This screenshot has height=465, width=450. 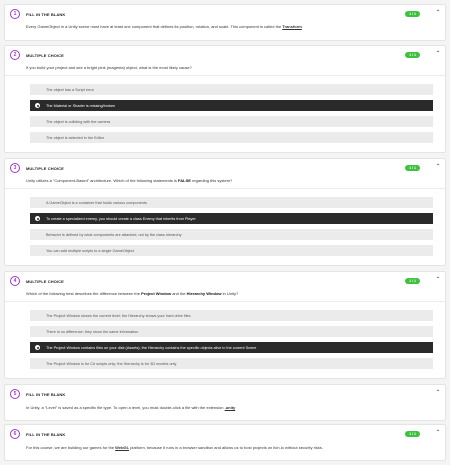 I want to click on answer-option: The object is selected in the Editor, so click(x=231, y=137).